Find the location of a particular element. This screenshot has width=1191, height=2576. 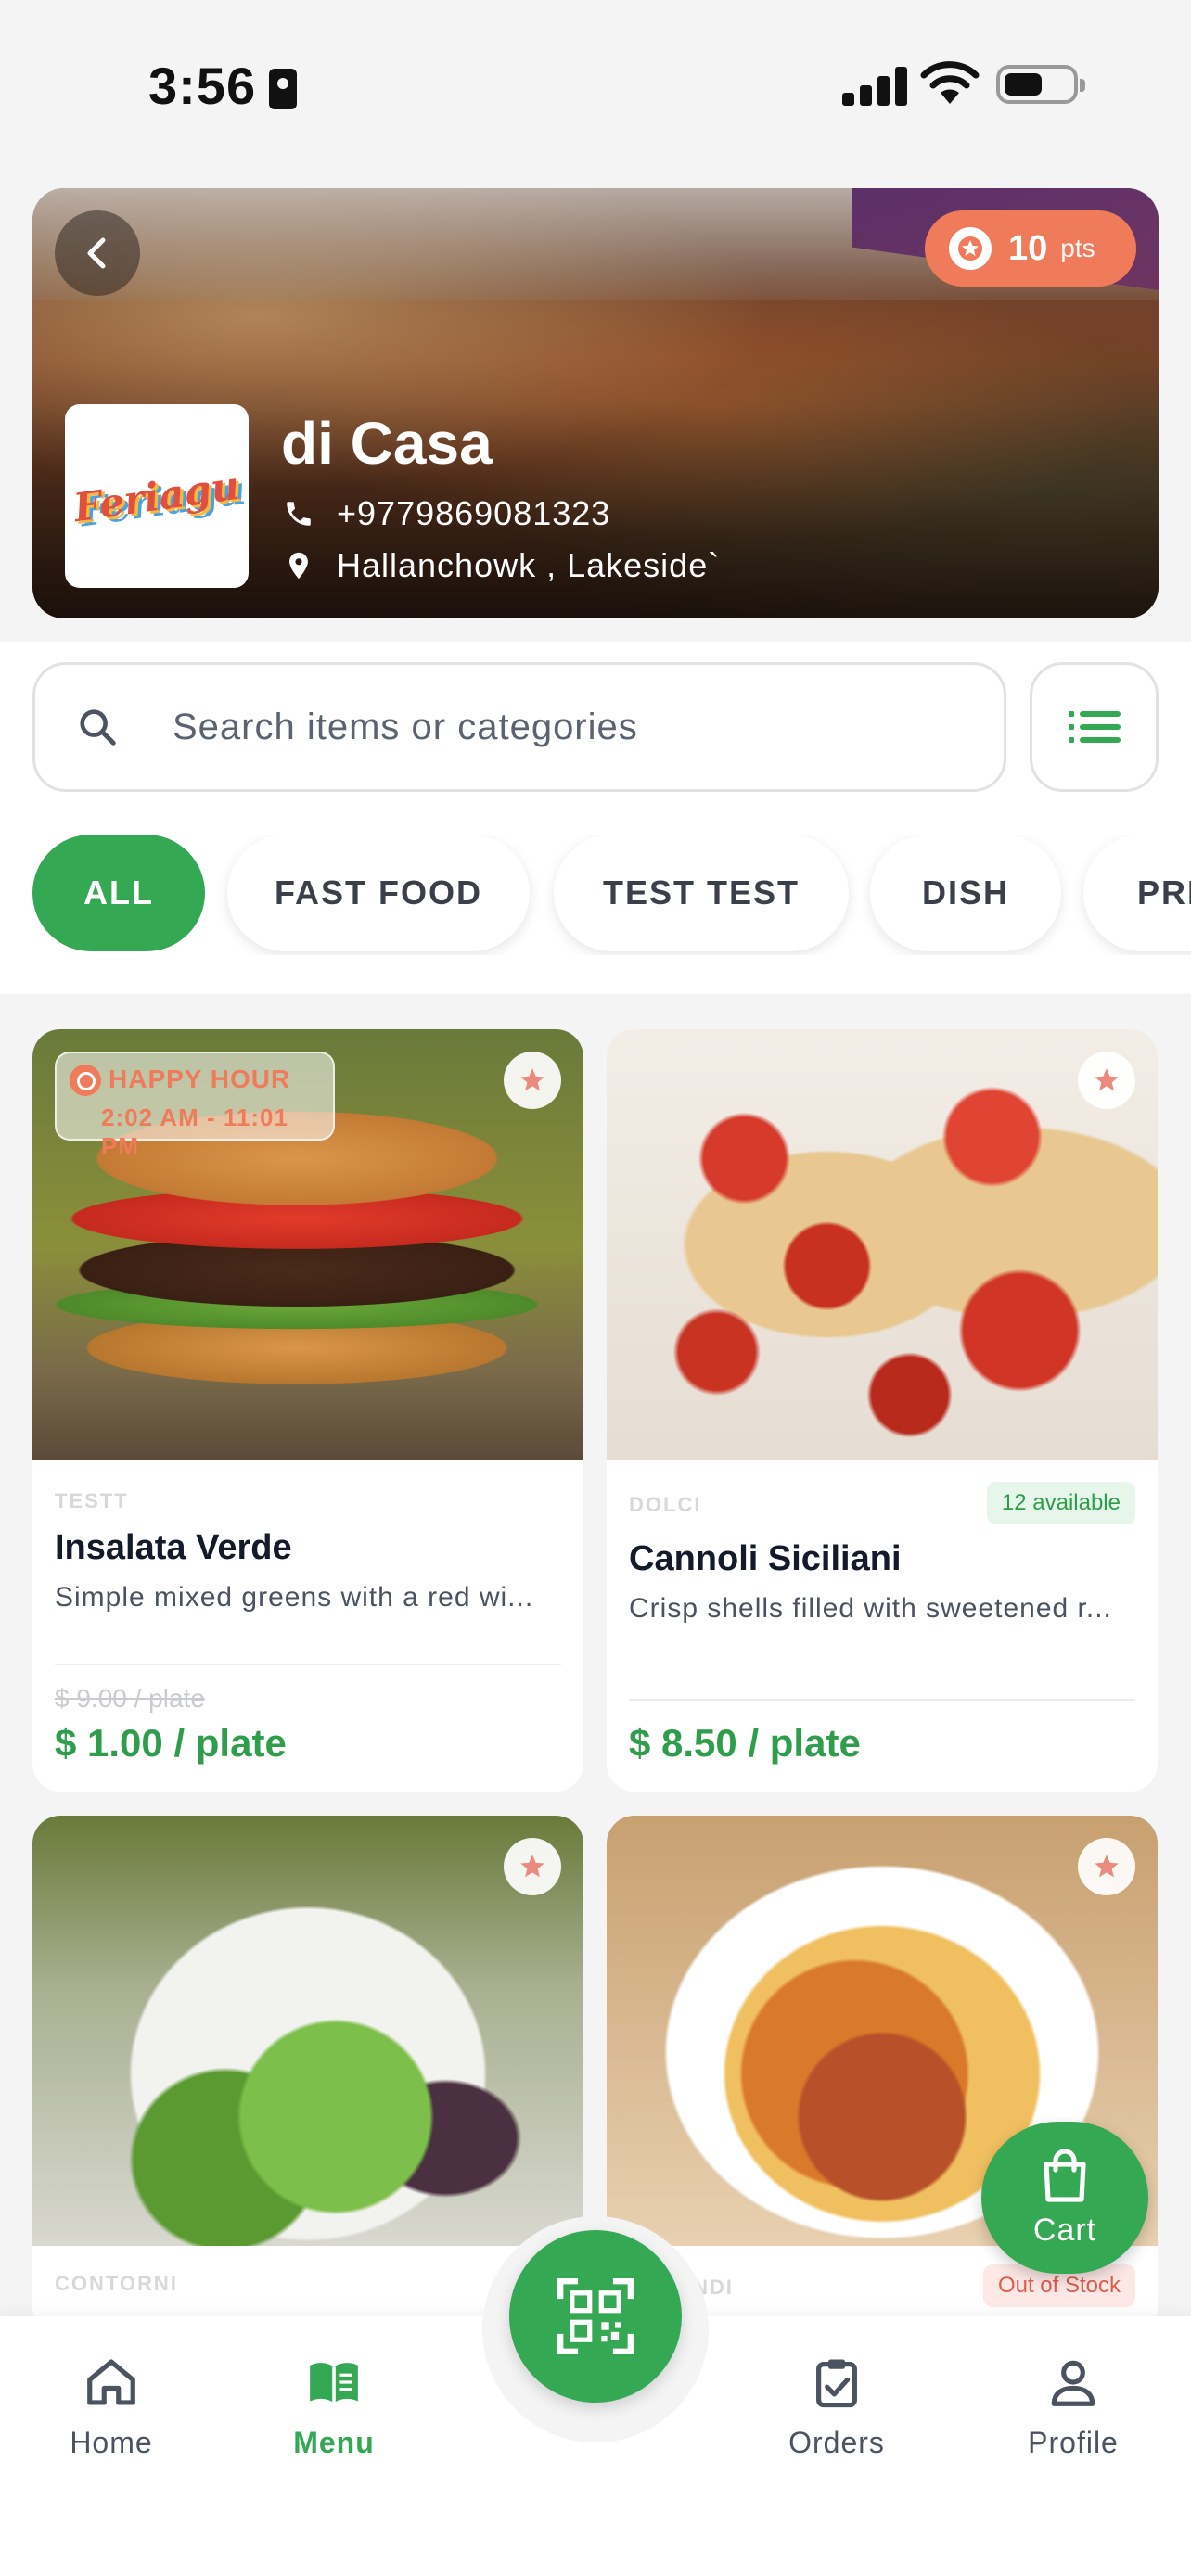

menu-item-card: CONTORNI is located at coordinates (308, 2075).